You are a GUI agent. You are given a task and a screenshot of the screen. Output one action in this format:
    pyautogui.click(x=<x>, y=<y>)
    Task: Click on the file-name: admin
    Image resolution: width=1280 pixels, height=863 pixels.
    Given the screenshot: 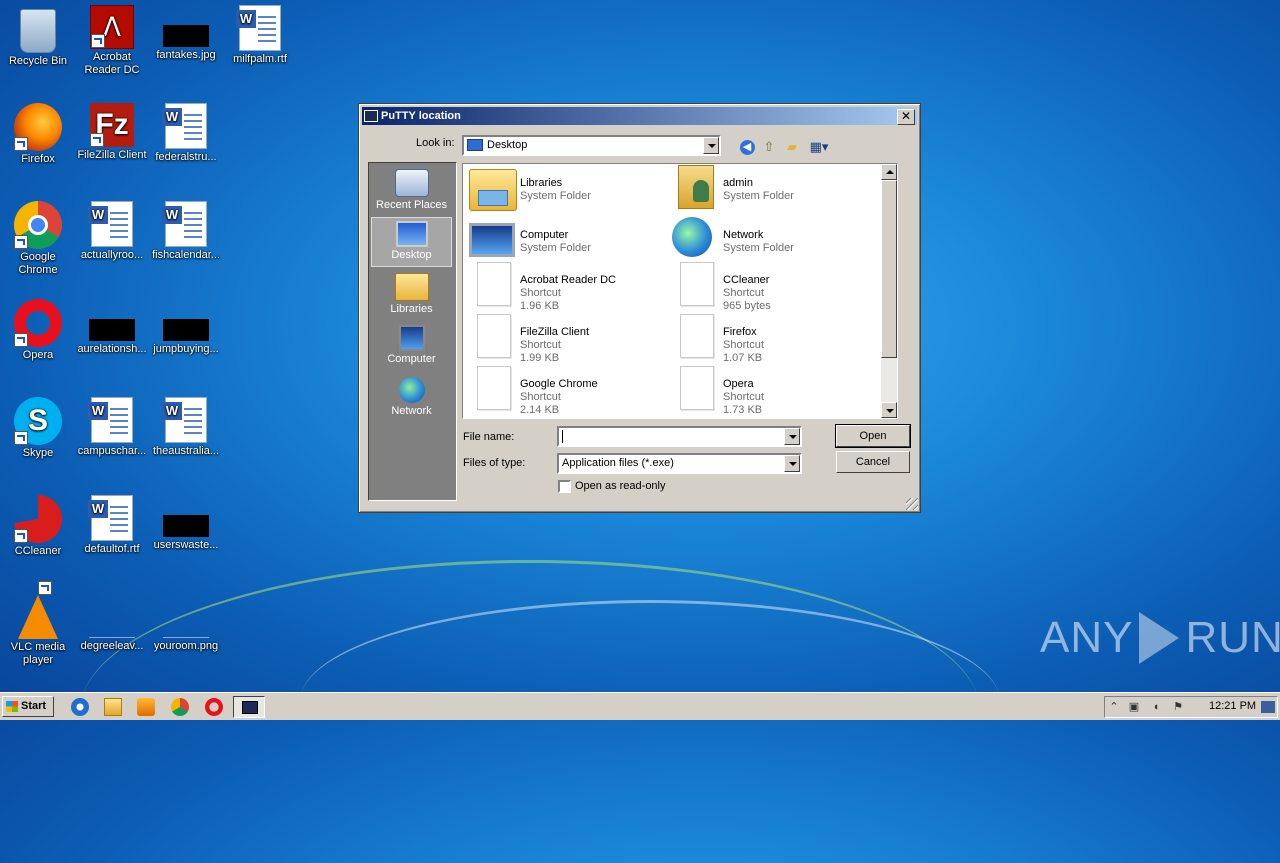 What is the action you would take?
    pyautogui.click(x=738, y=183)
    